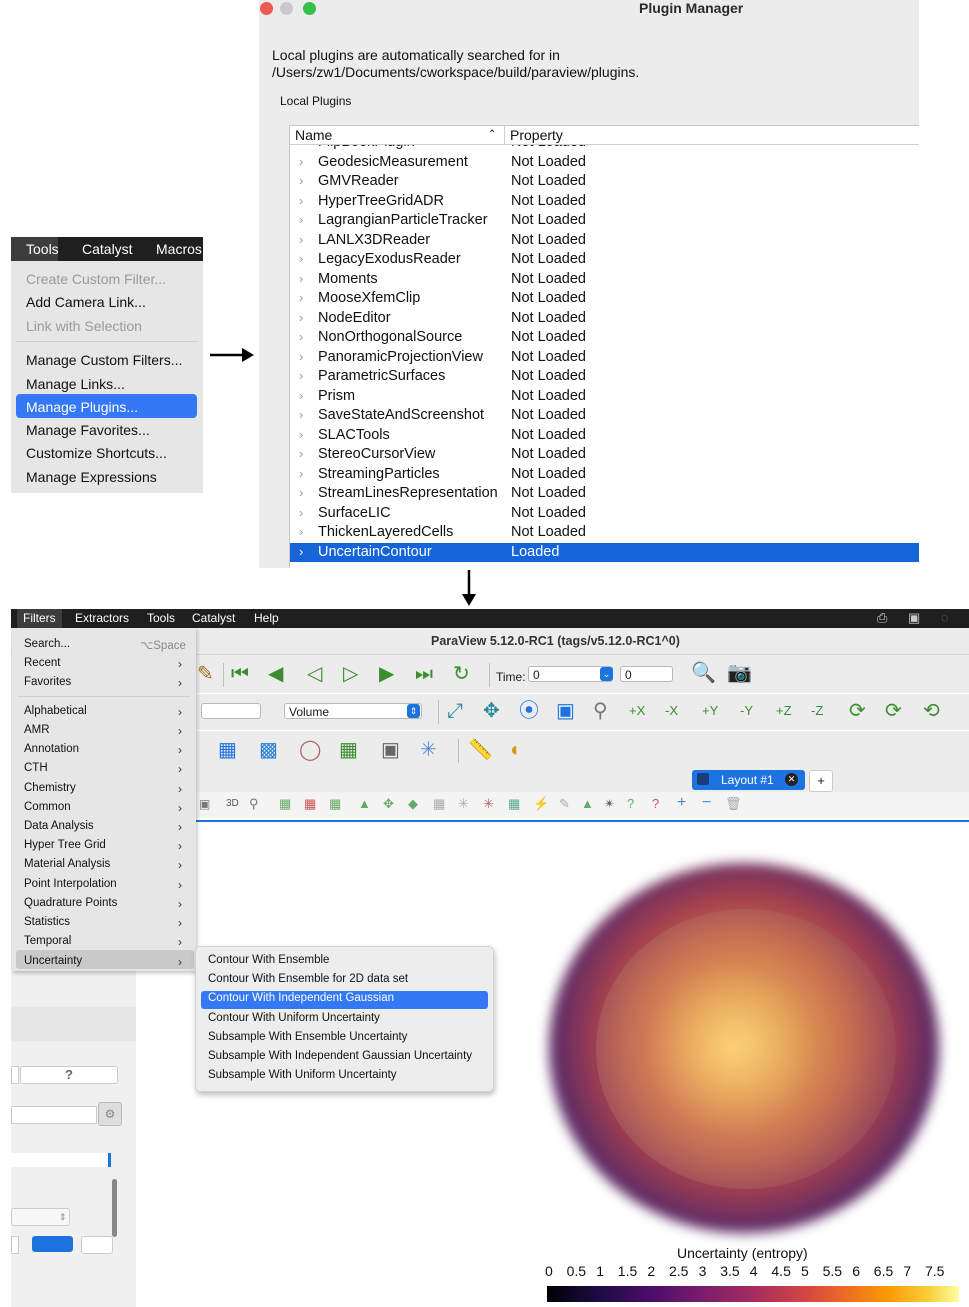 The image size is (969, 1307). I want to click on view-capture-icon: ▣, so click(204, 804).